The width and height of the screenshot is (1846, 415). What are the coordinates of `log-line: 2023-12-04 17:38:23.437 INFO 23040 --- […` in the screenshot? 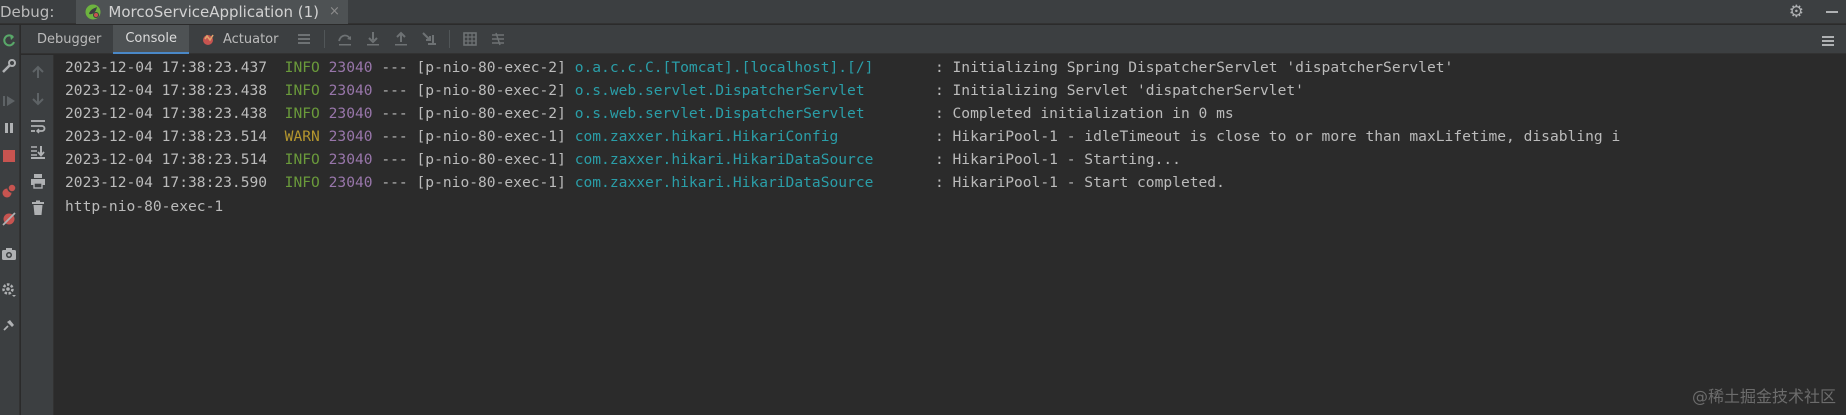 It's located at (759, 67).